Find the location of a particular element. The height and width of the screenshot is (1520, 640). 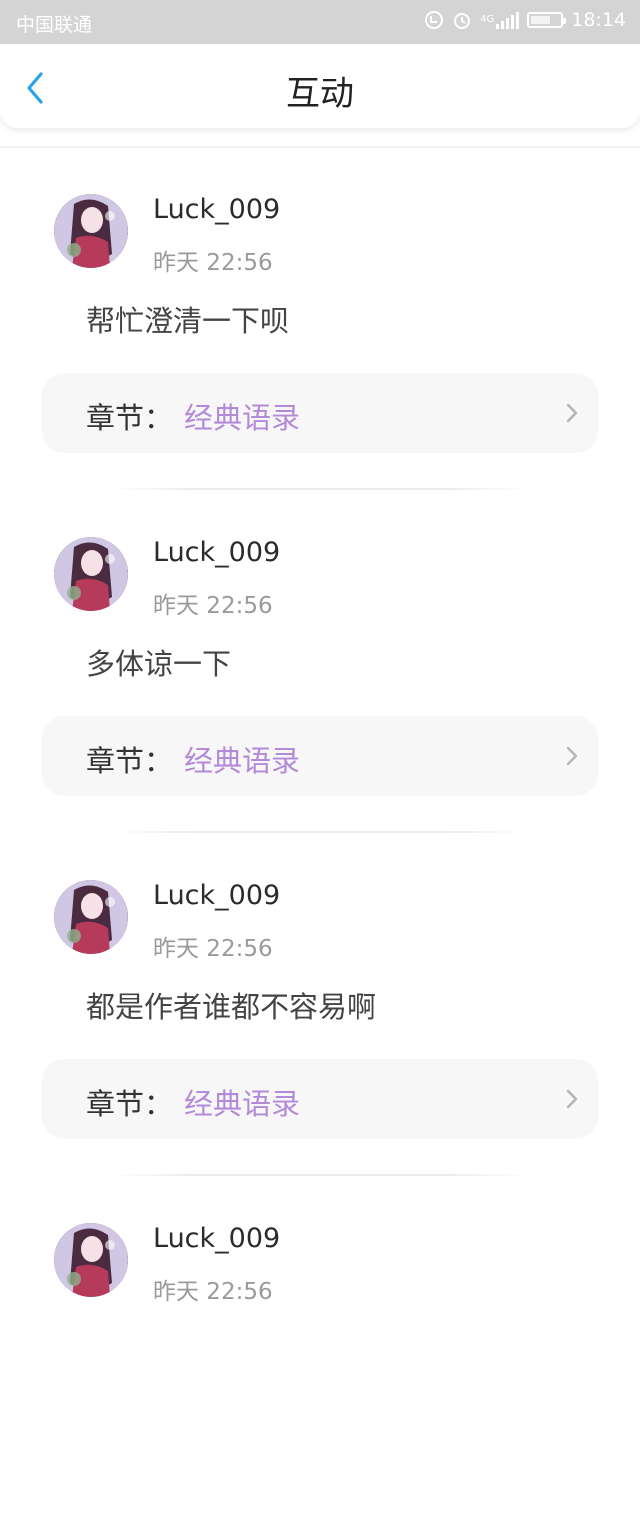

status-icons: 4G 18:14 is located at coordinates (525, 20).